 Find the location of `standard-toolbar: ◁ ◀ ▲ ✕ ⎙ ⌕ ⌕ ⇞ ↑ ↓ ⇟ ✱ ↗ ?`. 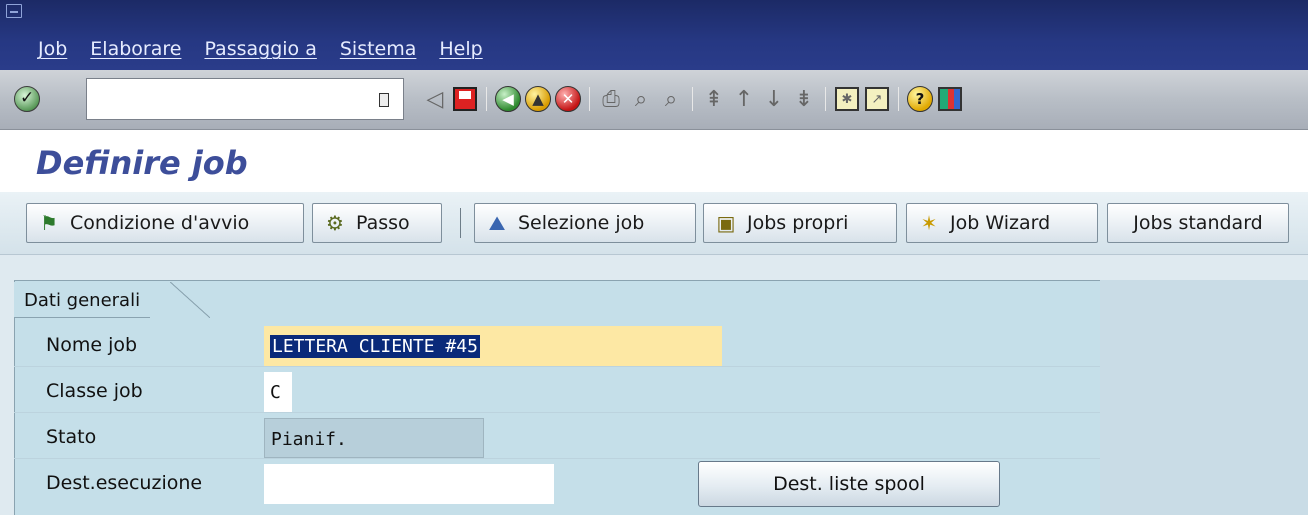

standard-toolbar: ◁ ◀ ▲ ✕ ⎙ ⌕ ⌕ ⇞ ↑ ↓ ⇟ ✱ ↗ ? is located at coordinates (654, 100).